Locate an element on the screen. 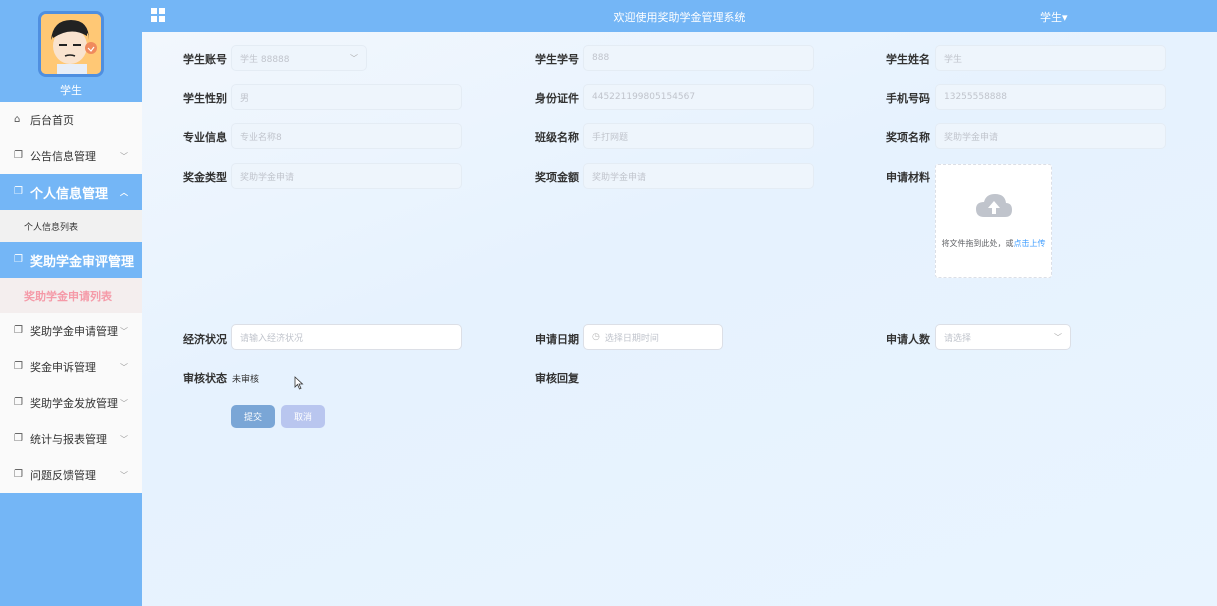  menu-label: 奖助学金发放管理 is located at coordinates (74, 403).